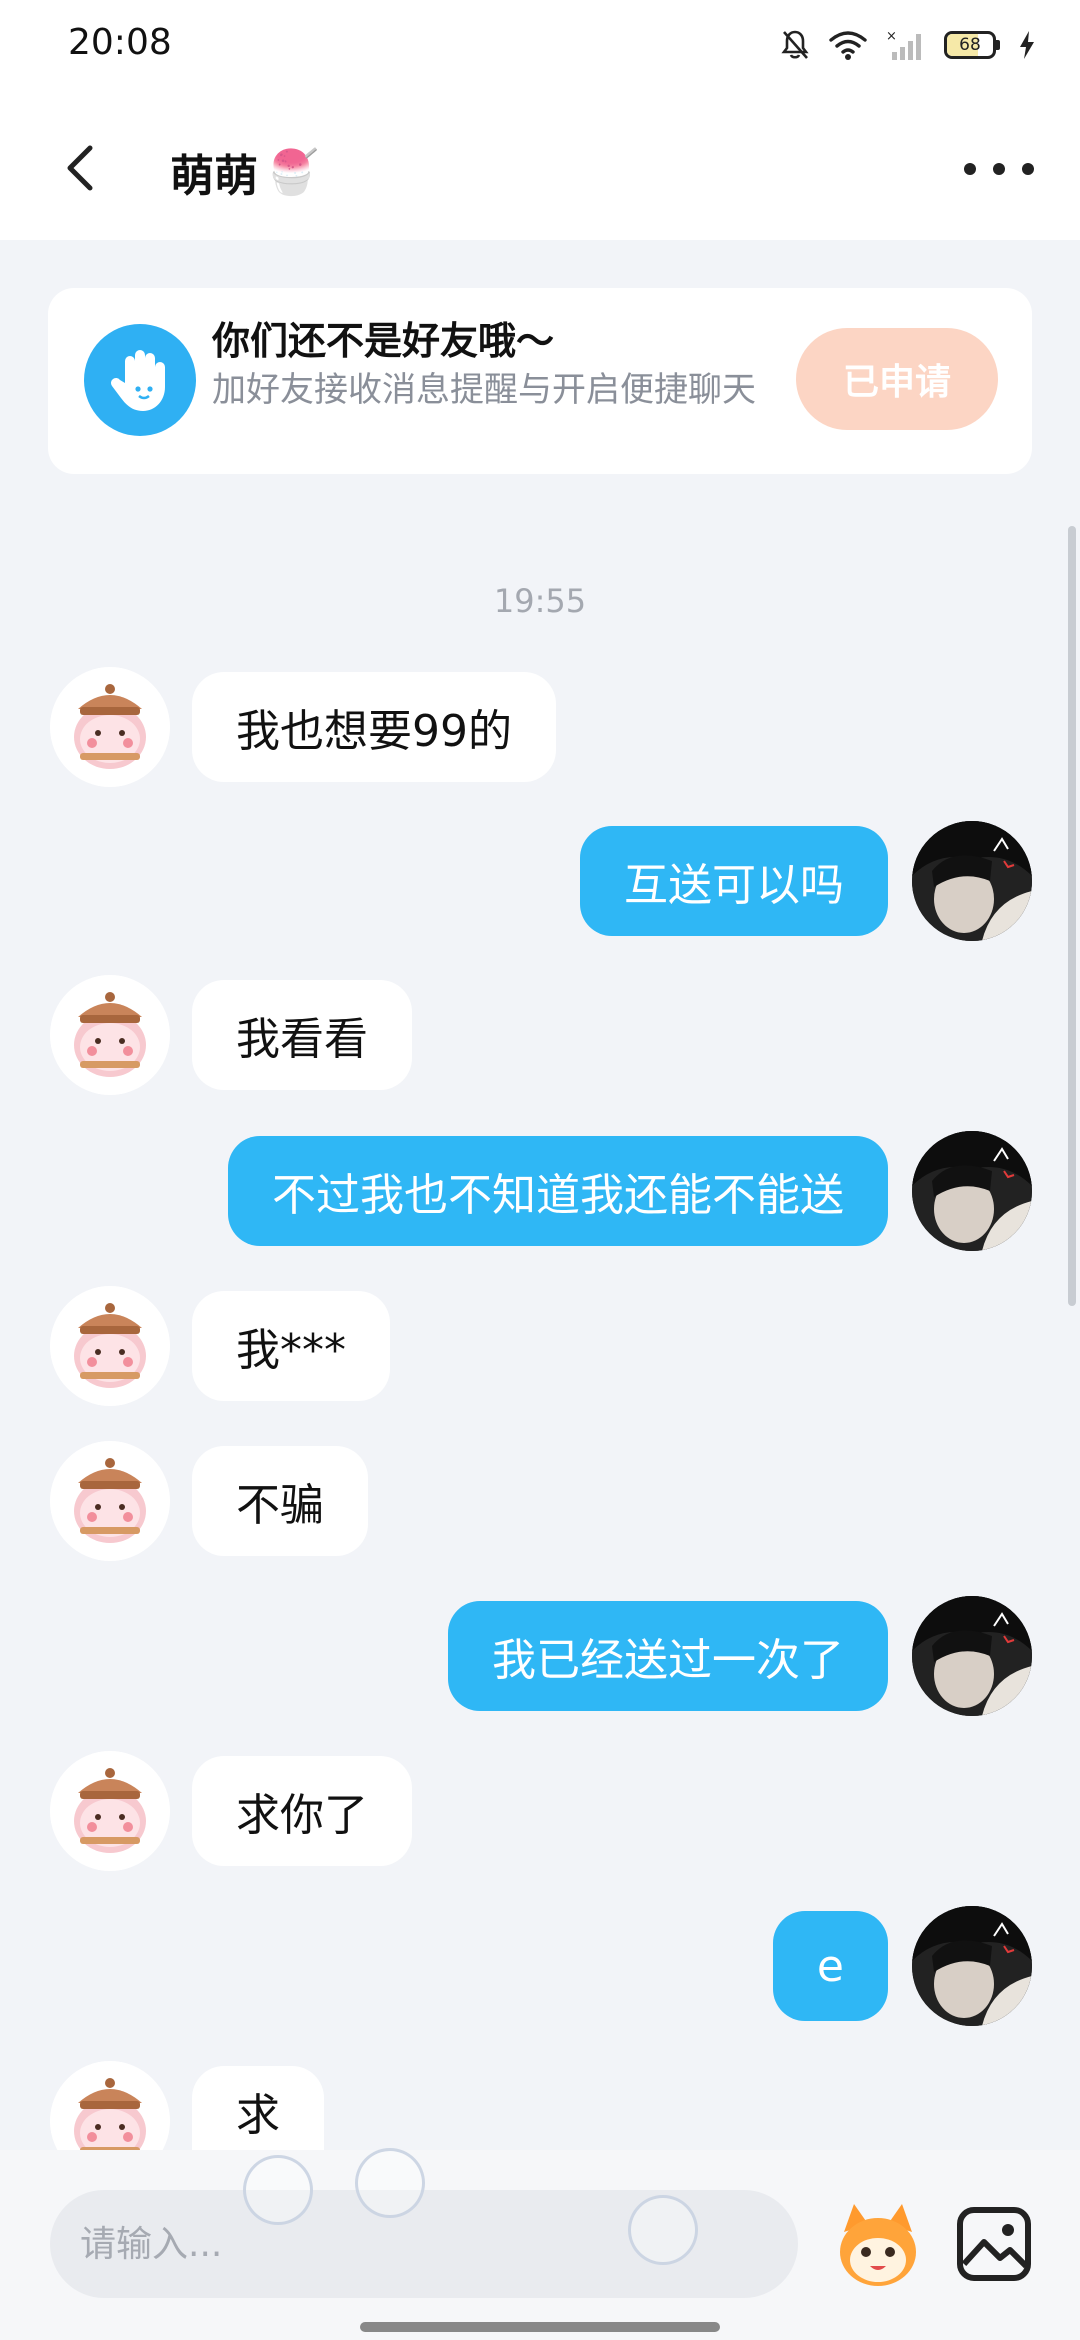 The width and height of the screenshot is (1080, 2340). What do you see at coordinates (994, 2244) in the screenshot?
I see `image-icon` at bounding box center [994, 2244].